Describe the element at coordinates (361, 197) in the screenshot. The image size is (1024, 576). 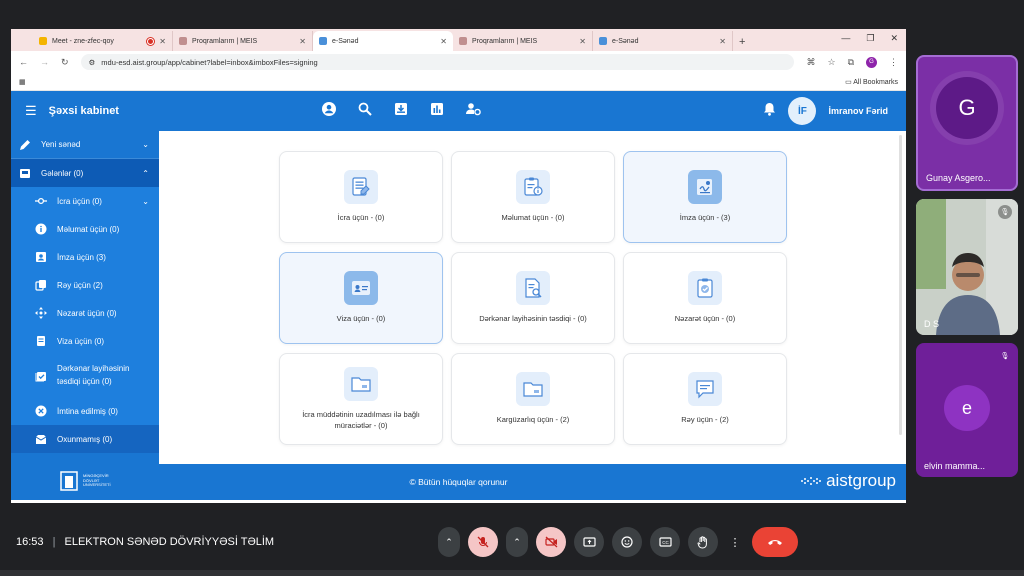
I see `card-execution: İcra üçün - (0)` at that location.